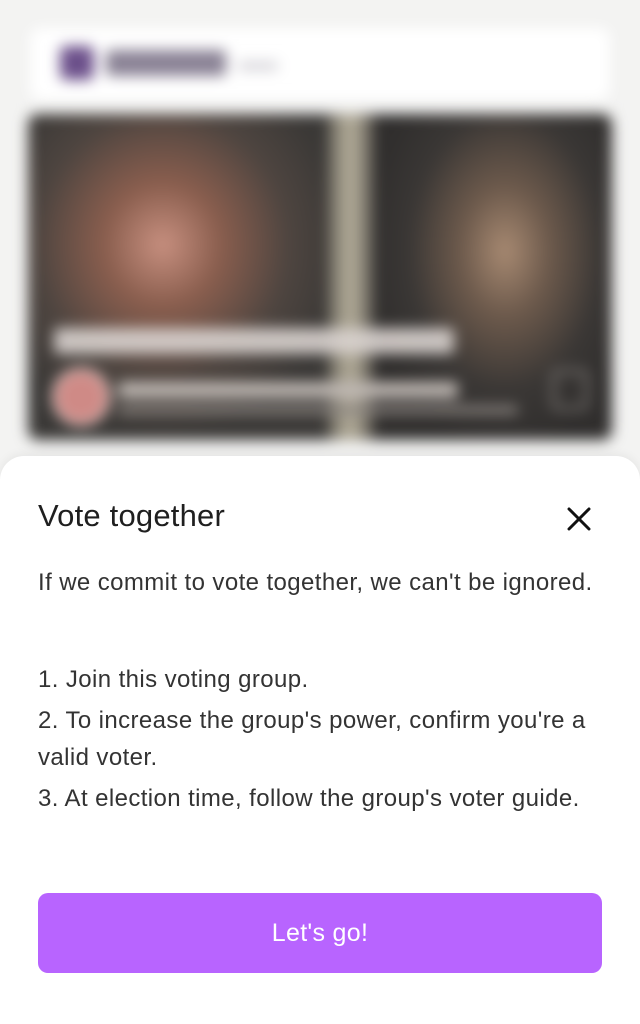  What do you see at coordinates (320, 933) in the screenshot?
I see `lets-go-button: Let's go!` at bounding box center [320, 933].